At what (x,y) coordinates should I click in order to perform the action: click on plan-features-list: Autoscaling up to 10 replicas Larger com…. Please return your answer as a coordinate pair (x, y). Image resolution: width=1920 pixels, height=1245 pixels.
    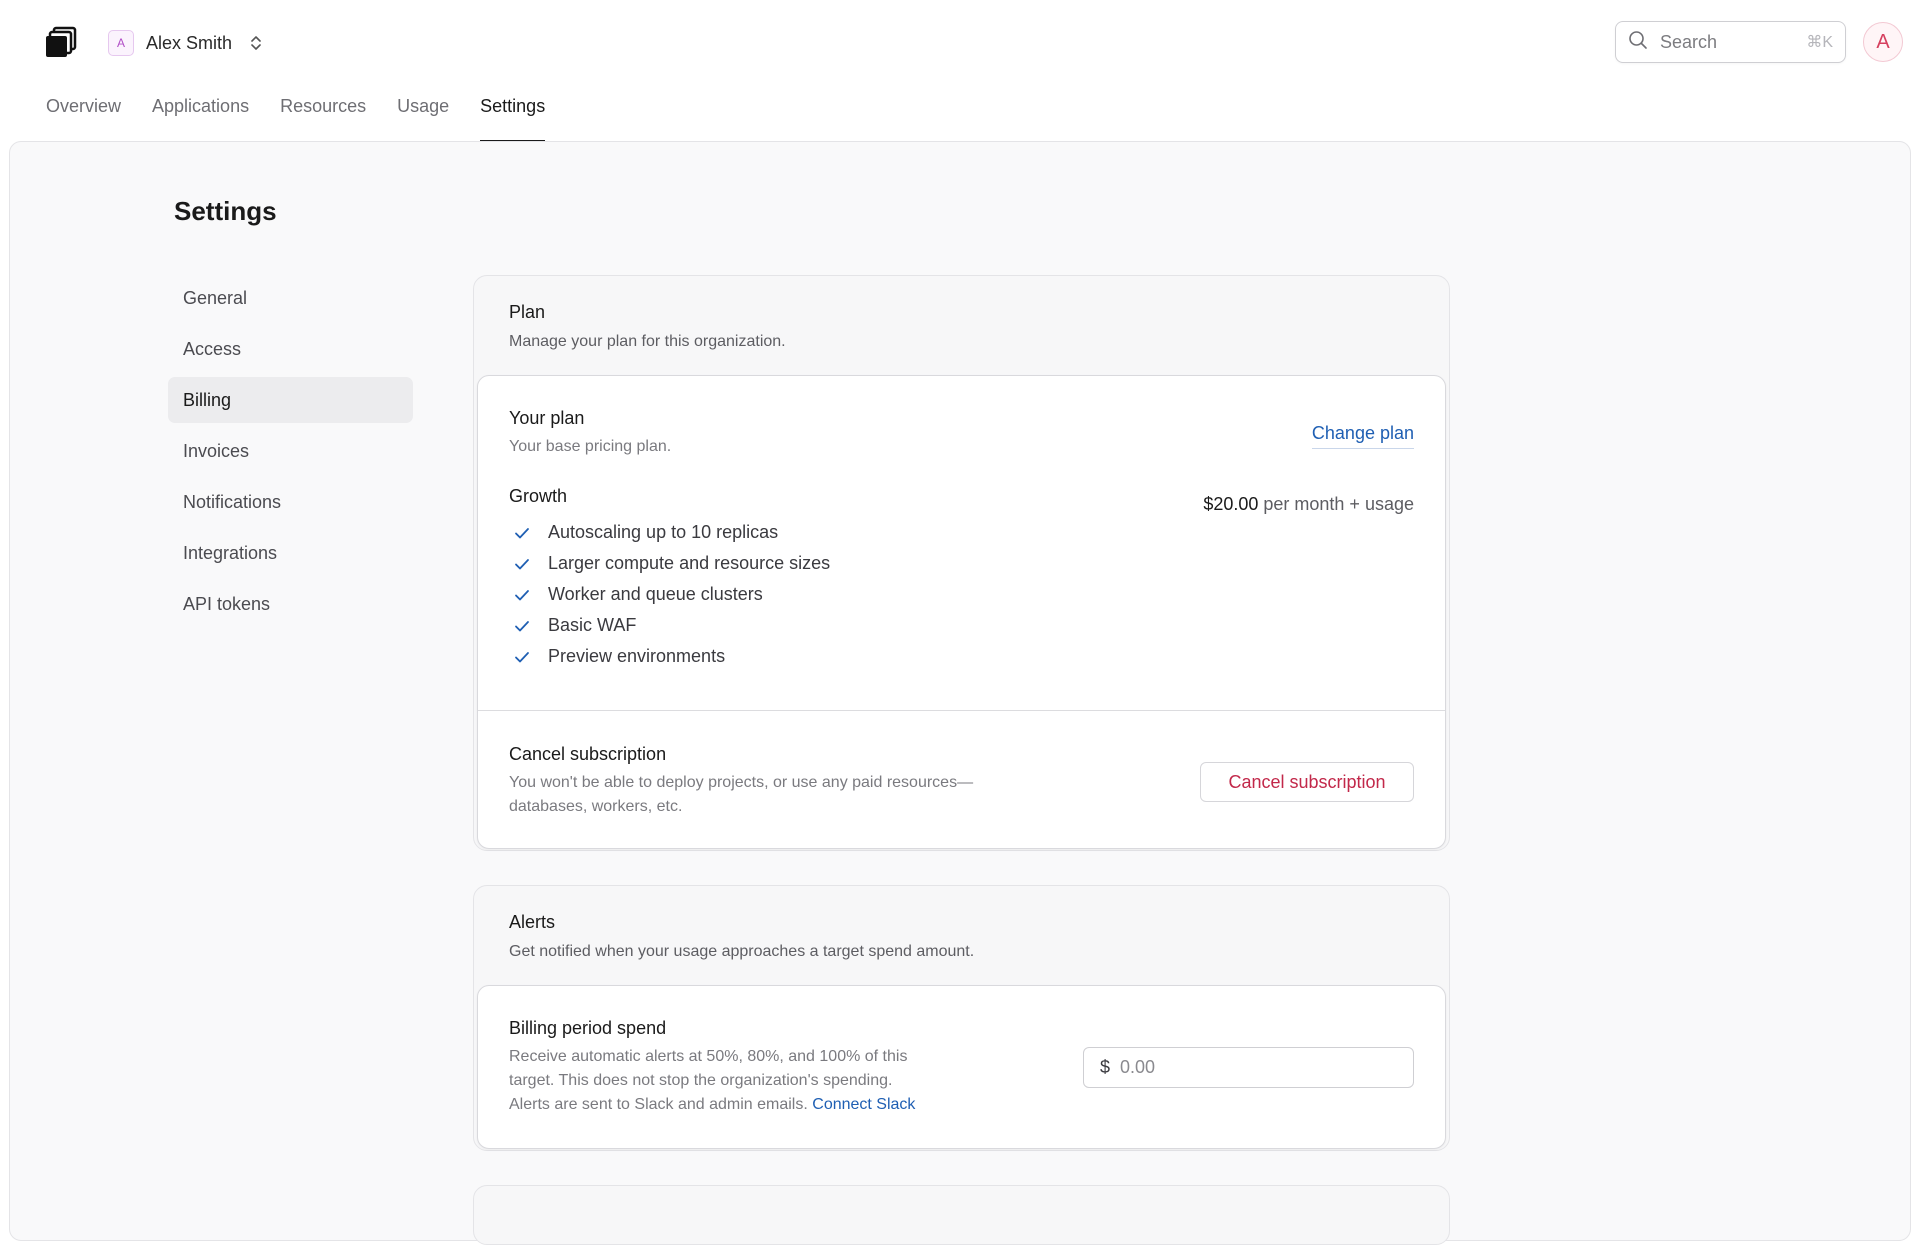
    Looking at the image, I should click on (961, 594).